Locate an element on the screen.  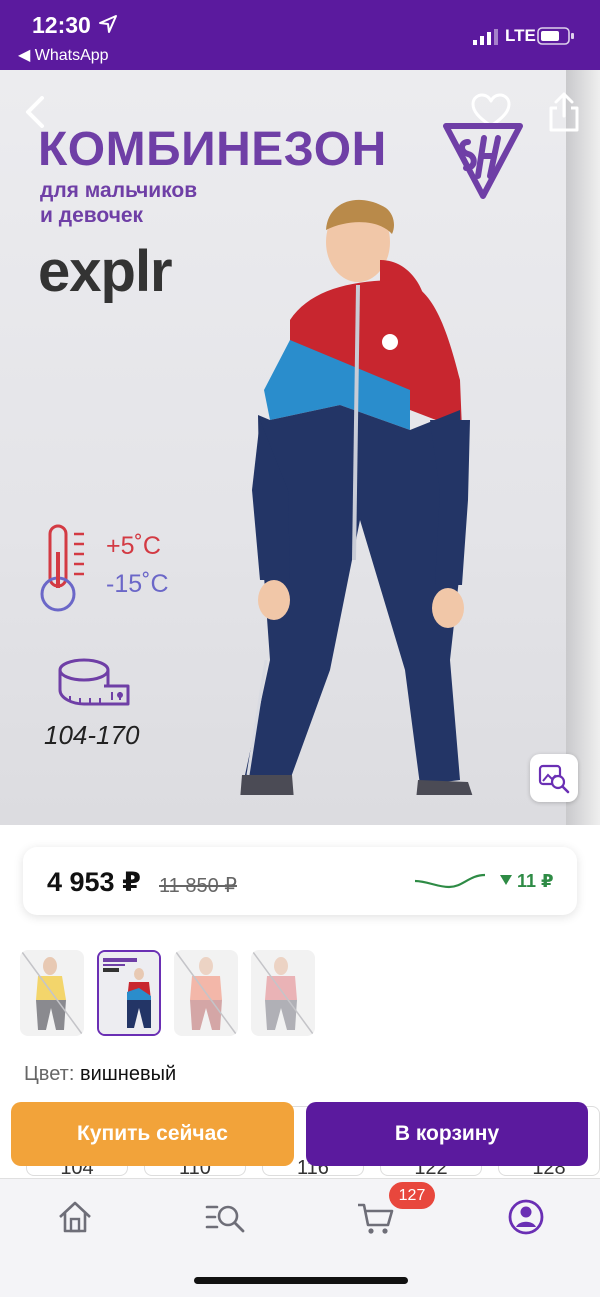
color-option-cherry is located at coordinates (129, 993).